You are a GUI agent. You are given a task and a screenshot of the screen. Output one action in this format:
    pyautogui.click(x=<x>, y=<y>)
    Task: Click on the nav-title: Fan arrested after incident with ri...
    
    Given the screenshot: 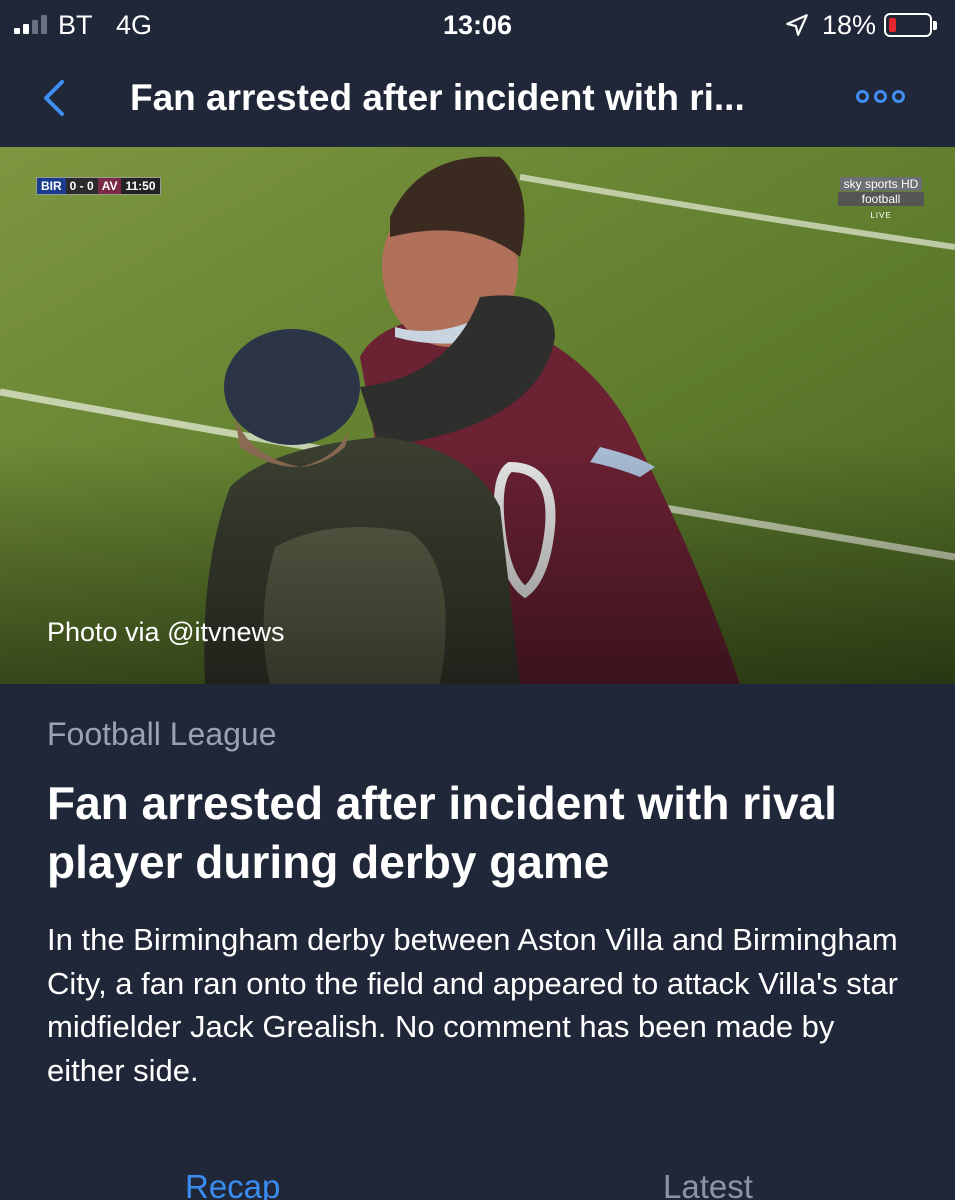 What is the action you would take?
    pyautogui.click(x=437, y=97)
    